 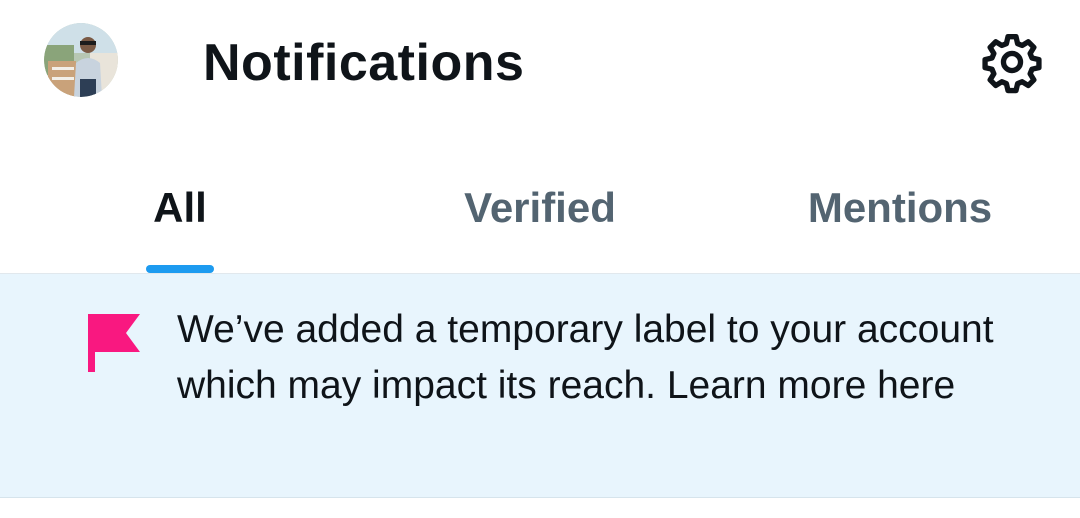 I want to click on tab-mentions-label: Mentions, so click(x=900, y=207).